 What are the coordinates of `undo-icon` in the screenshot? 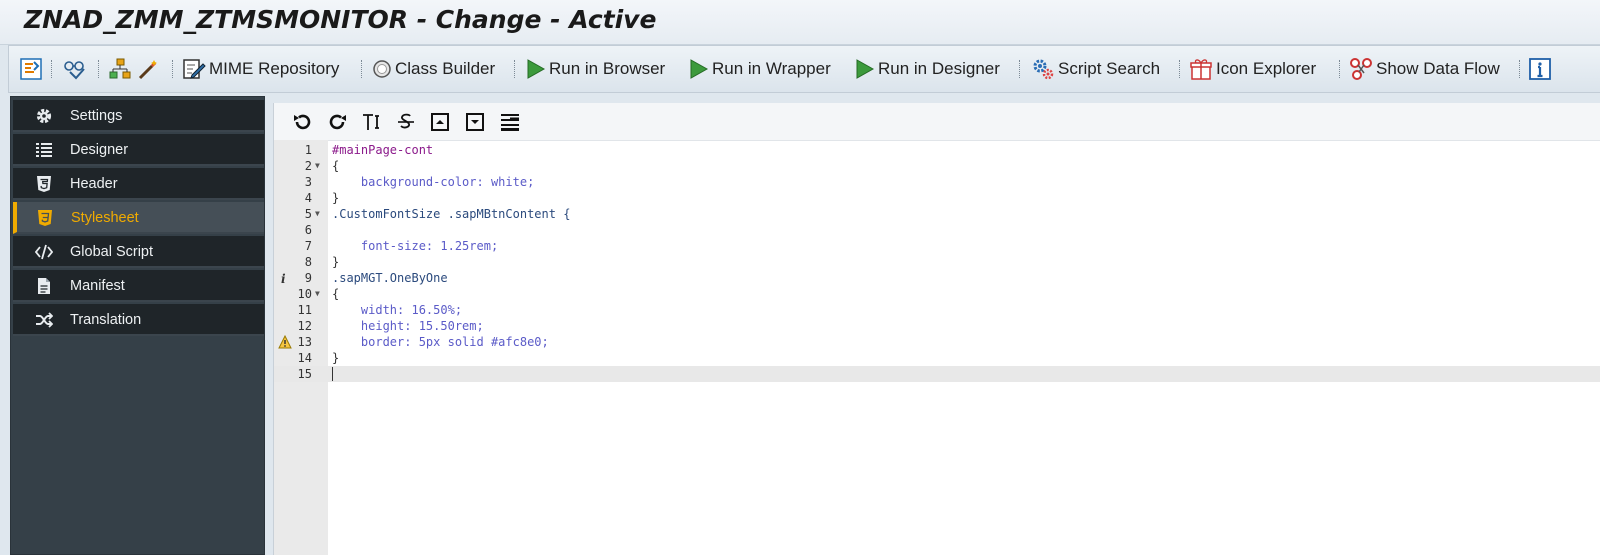 It's located at (303, 122).